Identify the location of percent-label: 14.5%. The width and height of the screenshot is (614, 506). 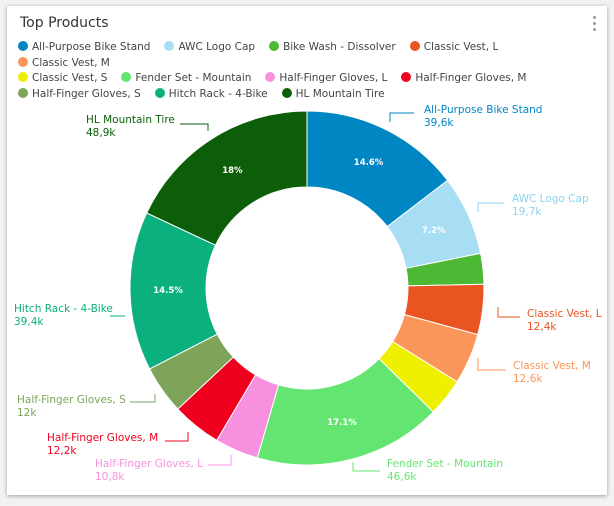
(168, 290).